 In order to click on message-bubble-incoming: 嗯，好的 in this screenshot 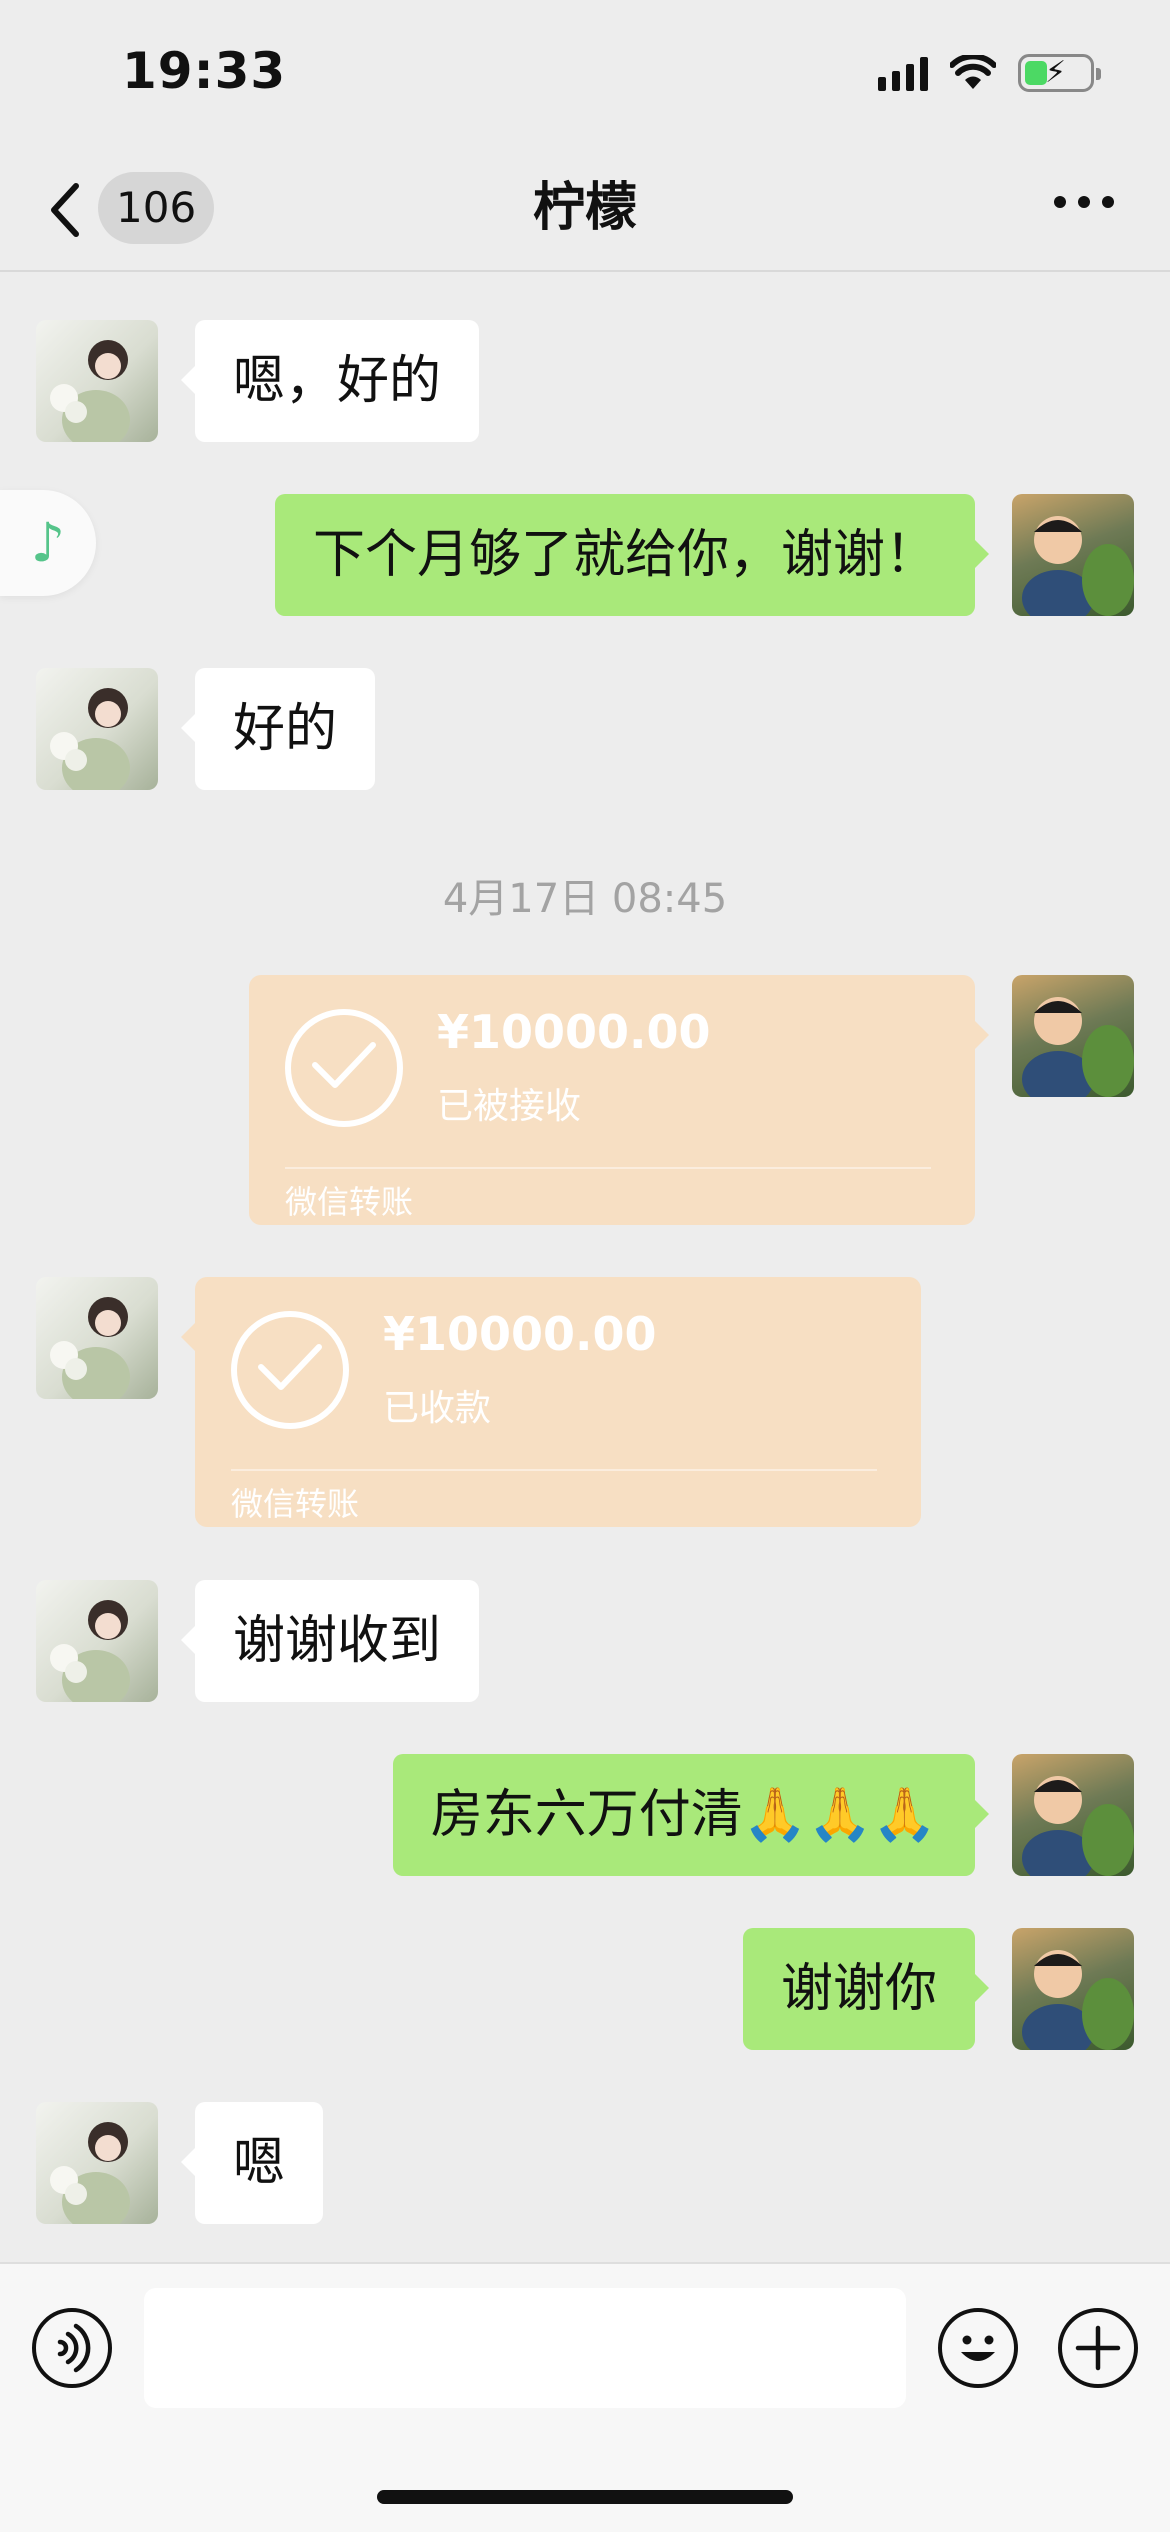, I will do `click(330, 381)`.